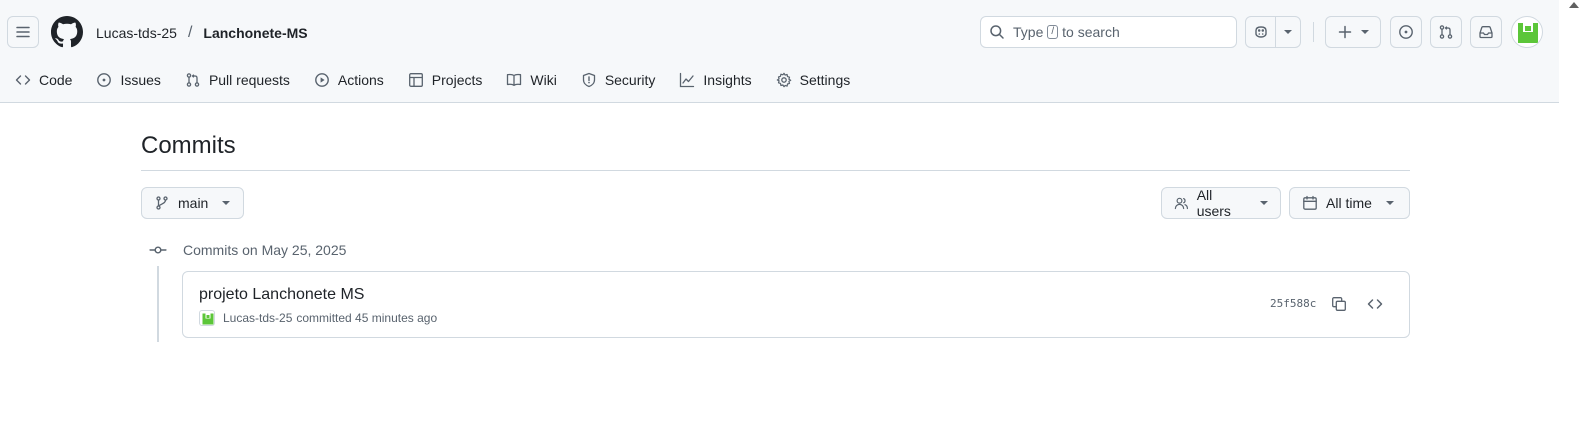 The height and width of the screenshot is (424, 1583). I want to click on tab-actions: Actions, so click(349, 80).